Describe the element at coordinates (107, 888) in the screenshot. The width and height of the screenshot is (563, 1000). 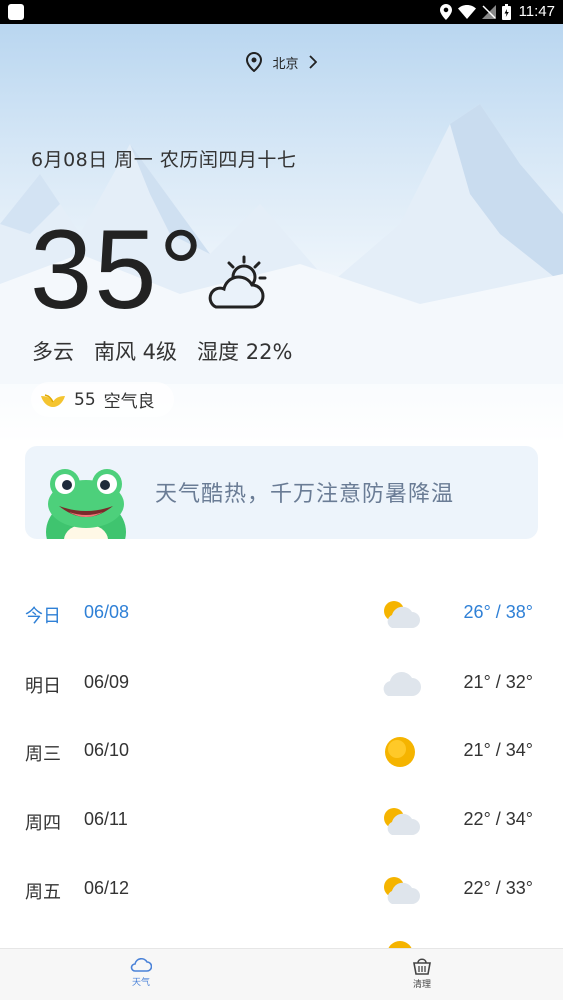
I see `forecast-date: 06/12` at that location.